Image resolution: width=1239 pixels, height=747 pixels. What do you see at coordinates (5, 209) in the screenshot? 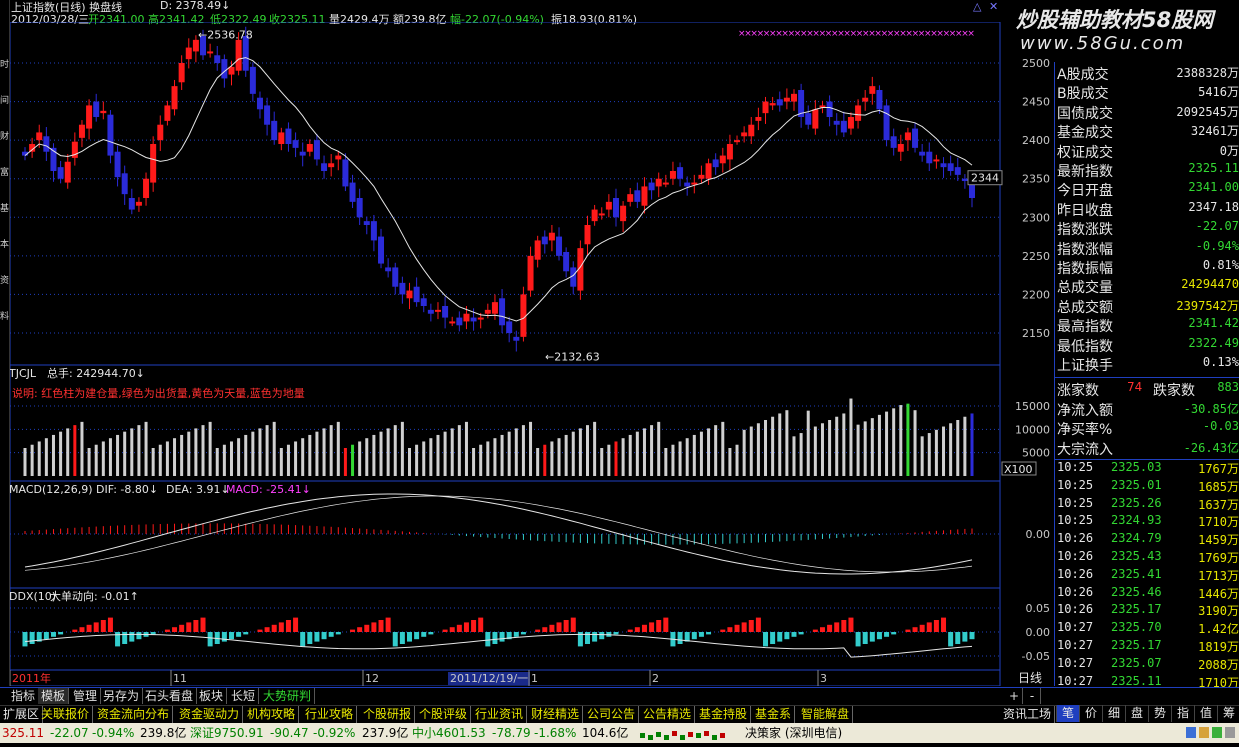
I see `left-strip-char: 基` at bounding box center [5, 209].